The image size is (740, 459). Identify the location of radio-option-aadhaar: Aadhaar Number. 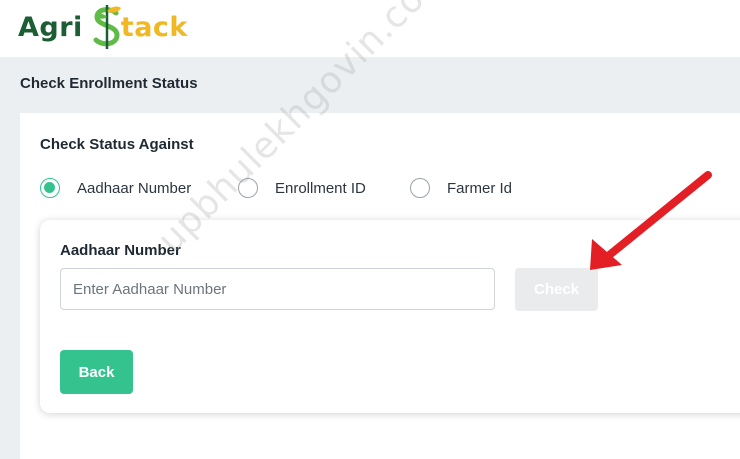
(115, 188).